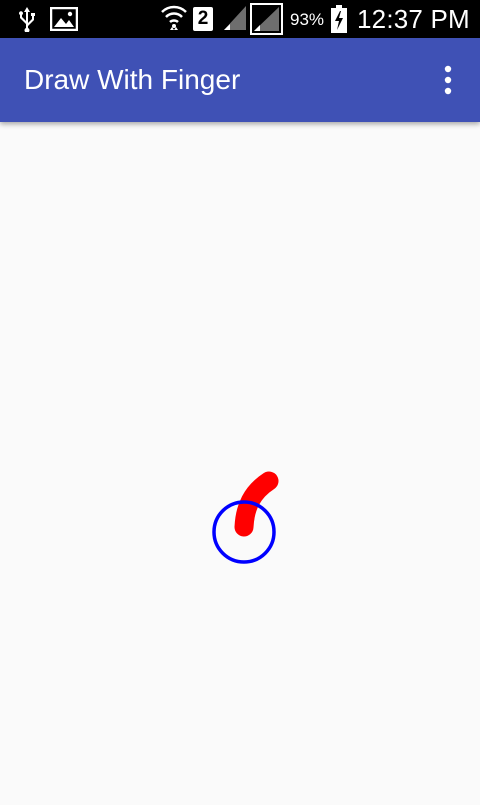  Describe the element at coordinates (174, 19) in the screenshot. I see `wifi-icon` at that location.